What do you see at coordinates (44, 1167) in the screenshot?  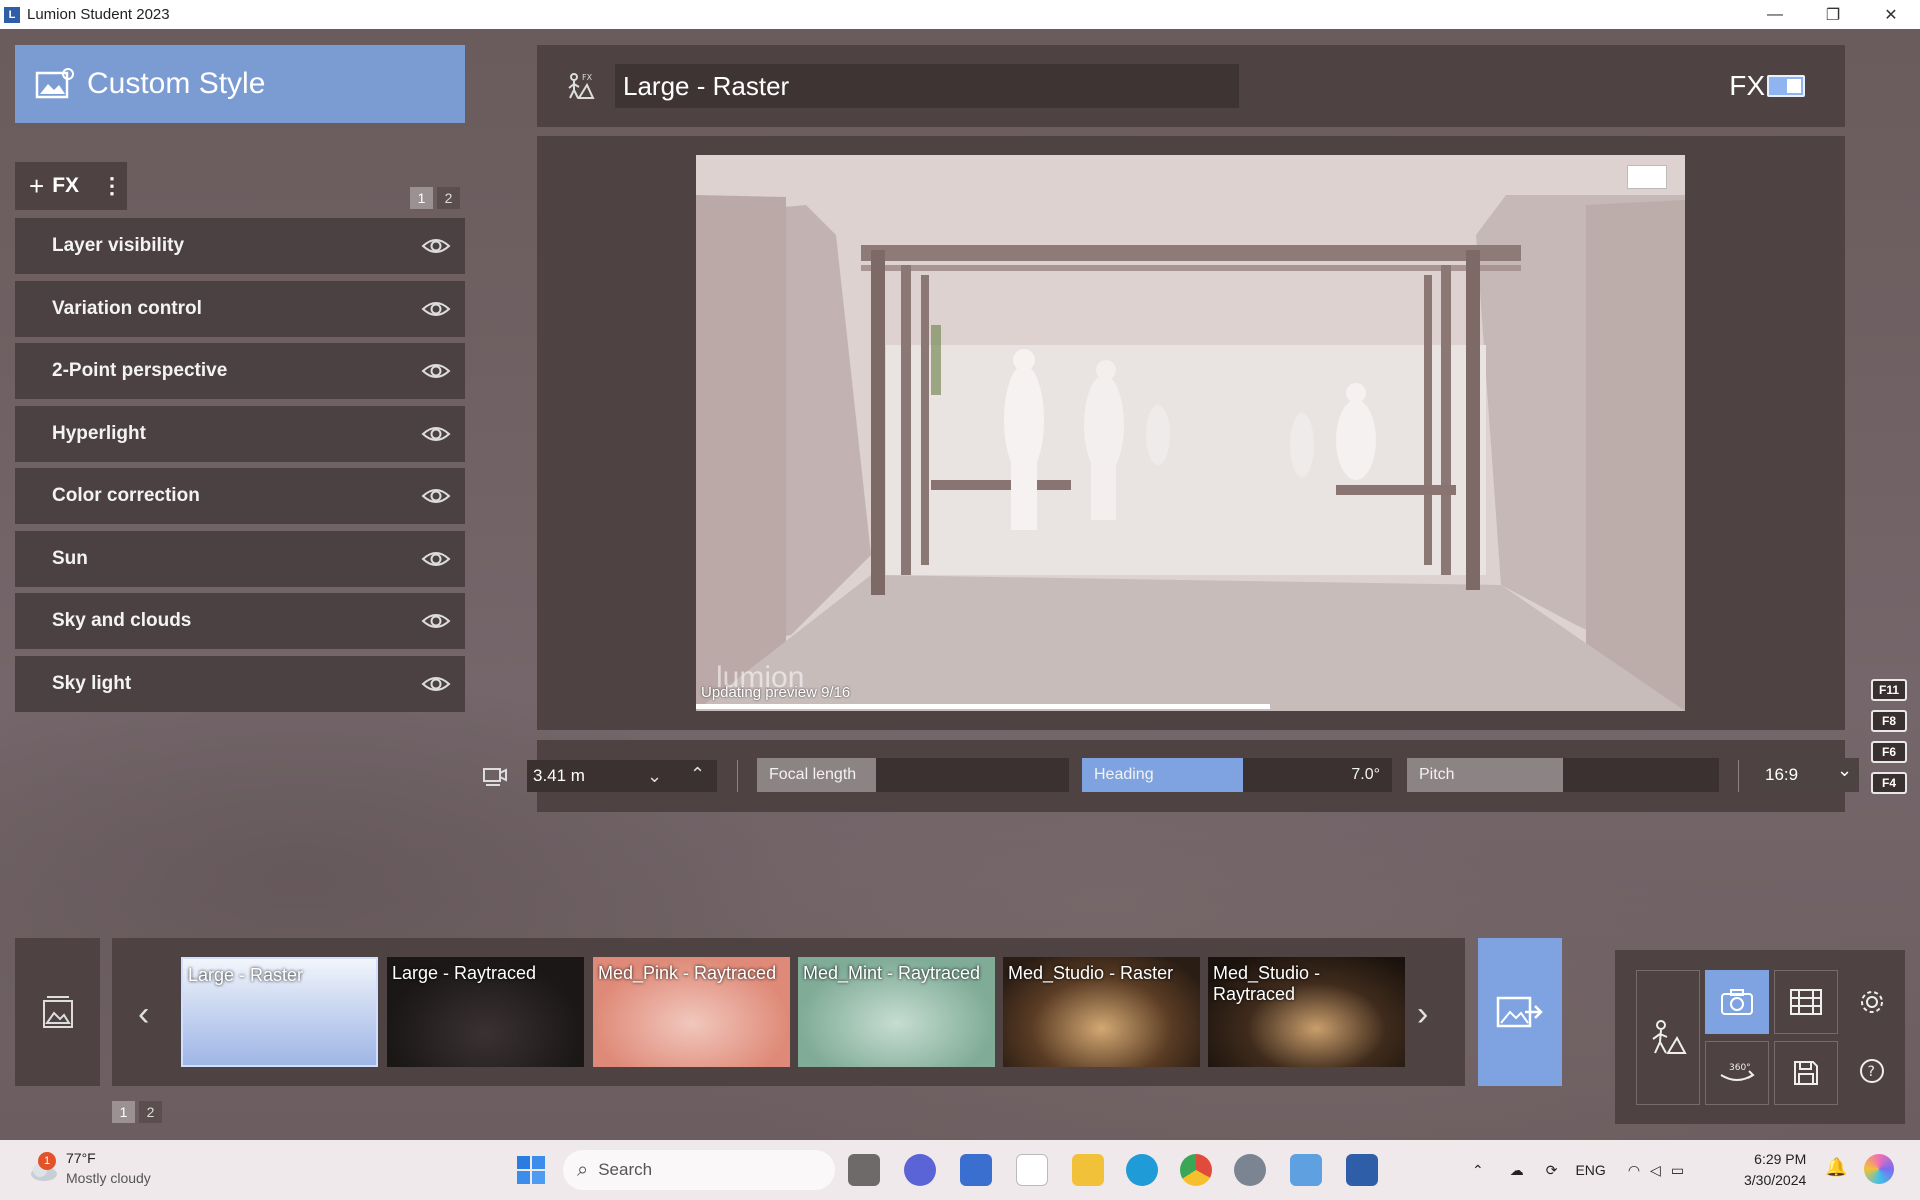 I see `cloud-icon: 1` at bounding box center [44, 1167].